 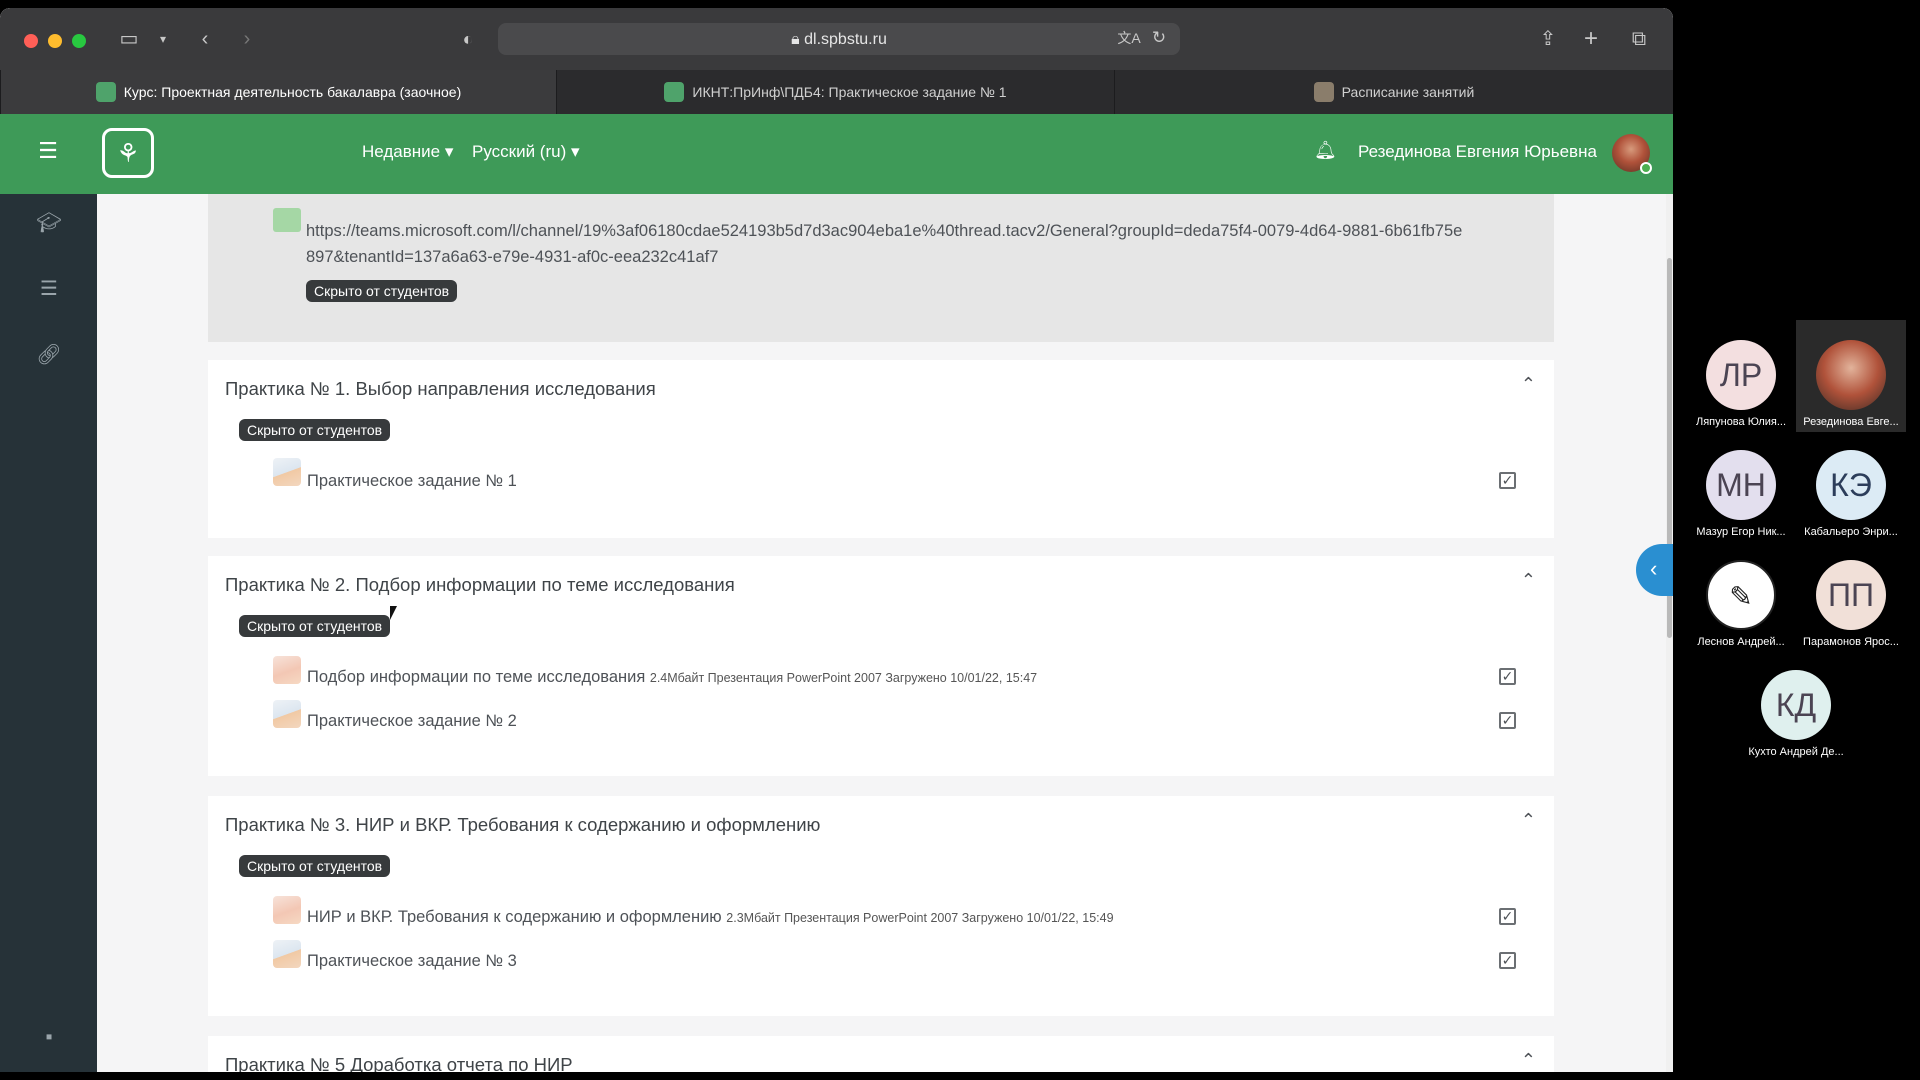 I want to click on address-bar: 🔒︎ dl.spbstu.ru 文A ↻, so click(x=839, y=39).